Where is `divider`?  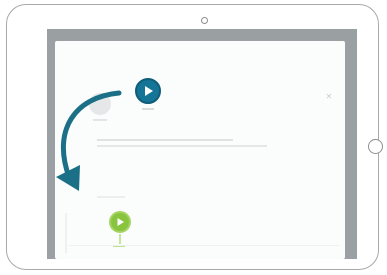
divider is located at coordinates (204, 245).